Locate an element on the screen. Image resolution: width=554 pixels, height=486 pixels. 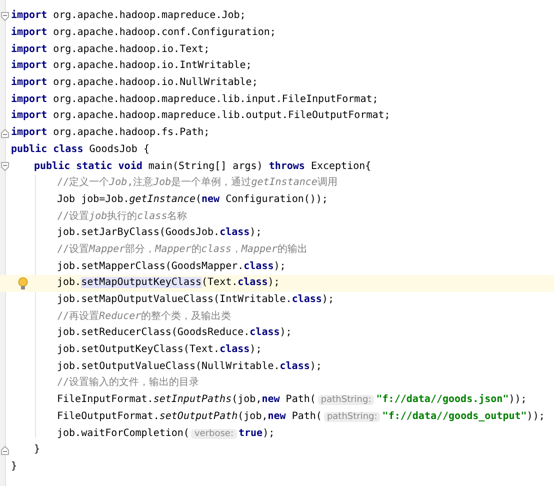
code-line: import org.apache.hadoop.mapreduce.Job; is located at coordinates (128, 16).